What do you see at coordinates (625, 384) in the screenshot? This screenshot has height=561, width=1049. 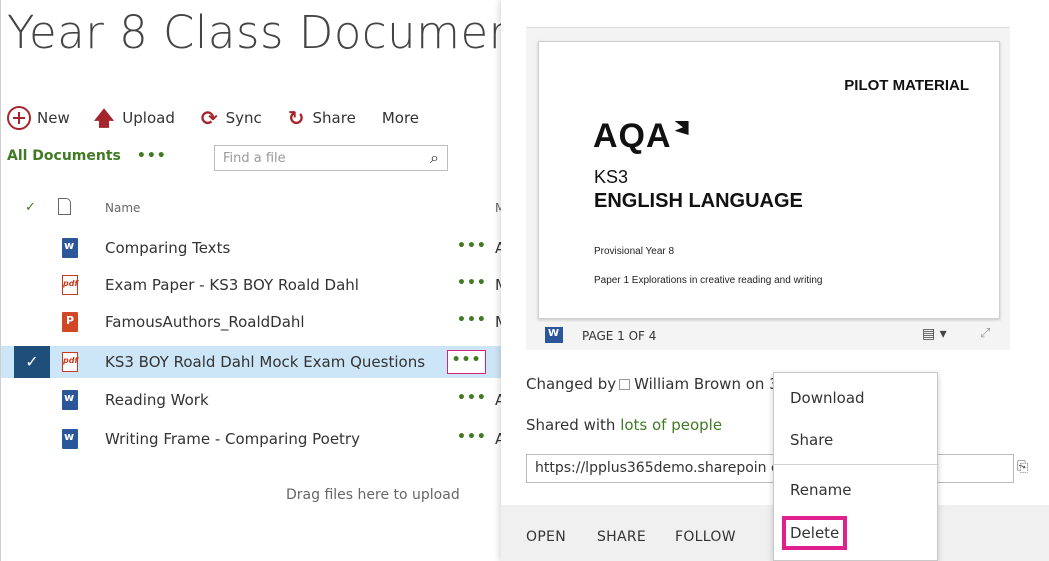 I see `presence-icon` at bounding box center [625, 384].